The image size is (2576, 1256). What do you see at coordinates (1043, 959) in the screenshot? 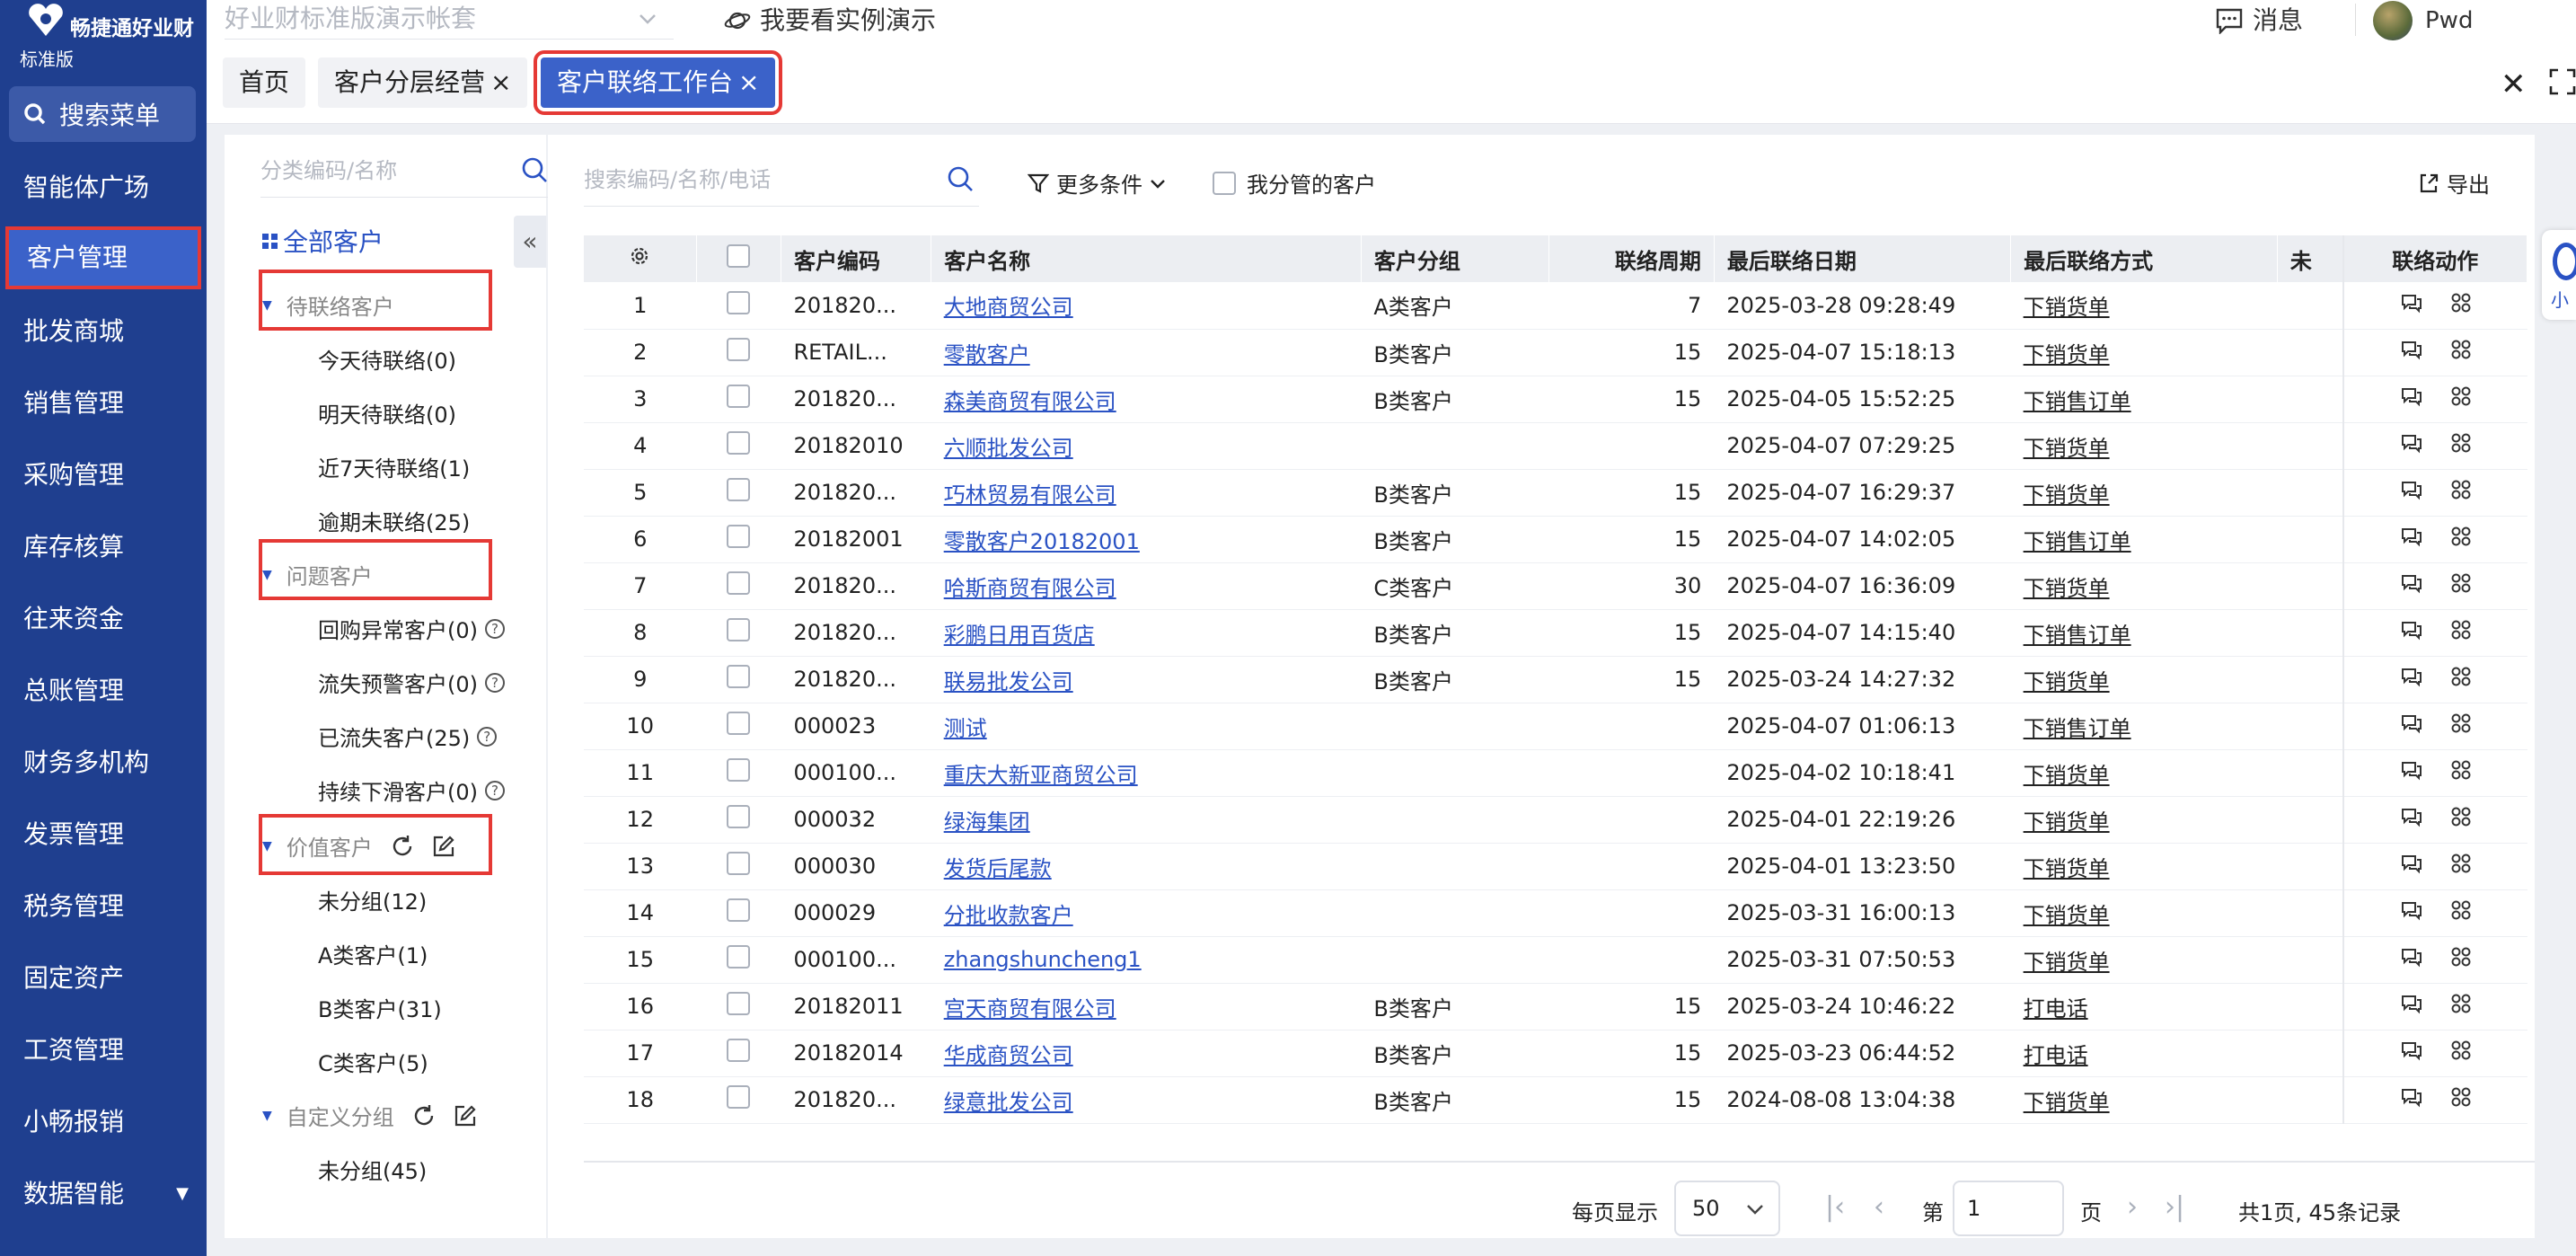
I see `customer-name-link: zhangshuncheng1` at bounding box center [1043, 959].